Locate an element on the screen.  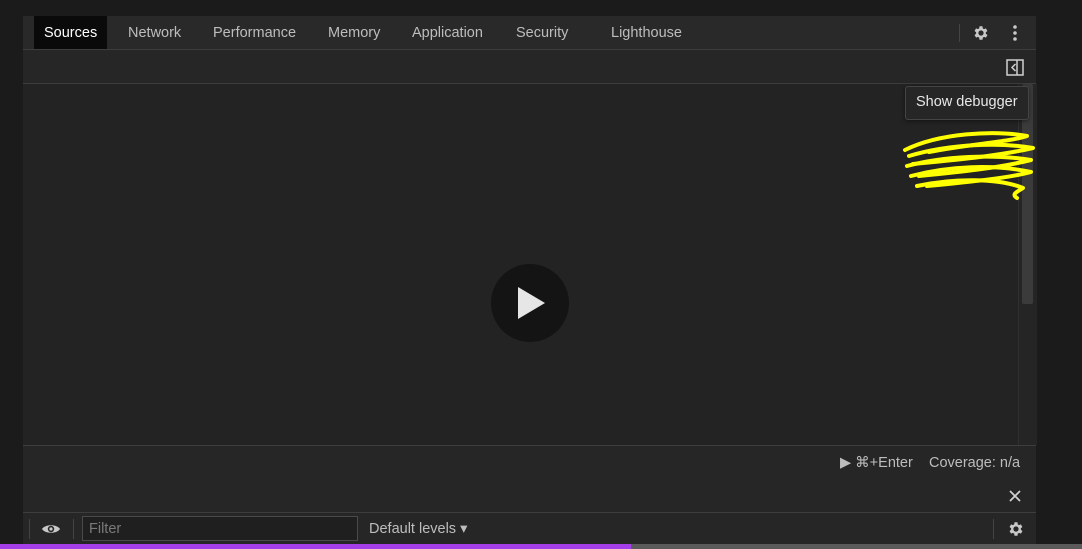
more-options-button is located at coordinates (1015, 33).